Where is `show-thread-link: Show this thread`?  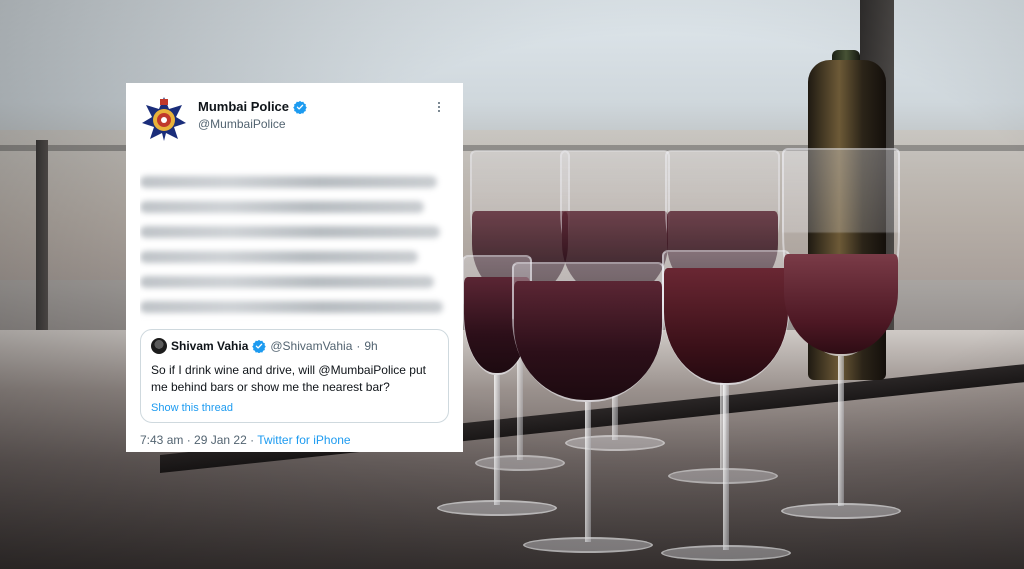
show-thread-link: Show this thread is located at coordinates (192, 408).